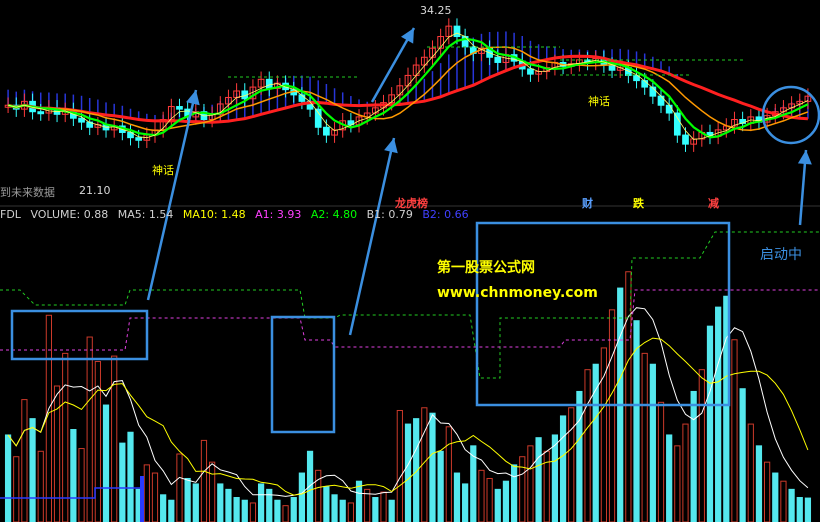 This screenshot has height=522, width=820. Describe the element at coordinates (445, 214) in the screenshot. I see `indicator-b2: B2: 0.66` at that location.